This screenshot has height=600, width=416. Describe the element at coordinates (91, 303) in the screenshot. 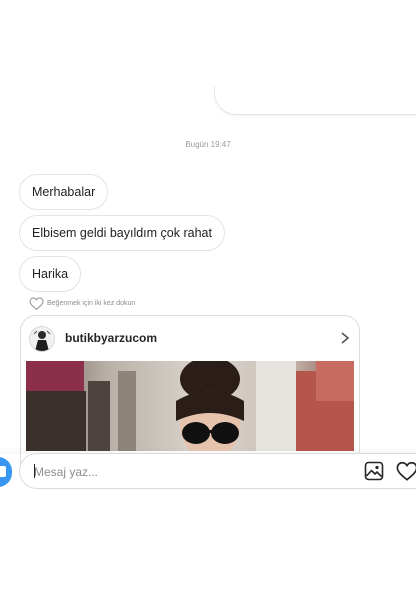

I see `like-hint-label: Beğenmek için iki kez dokun` at that location.